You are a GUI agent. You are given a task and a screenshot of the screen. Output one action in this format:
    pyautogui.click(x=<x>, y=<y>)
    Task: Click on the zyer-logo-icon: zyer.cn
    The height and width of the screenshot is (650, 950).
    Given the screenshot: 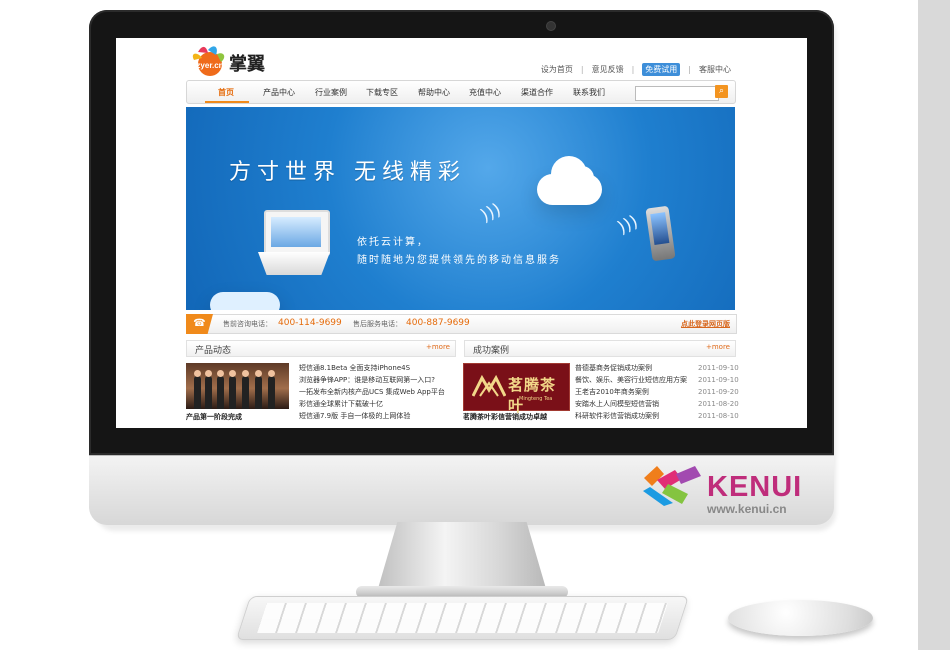 What is the action you would take?
    pyautogui.click(x=209, y=63)
    